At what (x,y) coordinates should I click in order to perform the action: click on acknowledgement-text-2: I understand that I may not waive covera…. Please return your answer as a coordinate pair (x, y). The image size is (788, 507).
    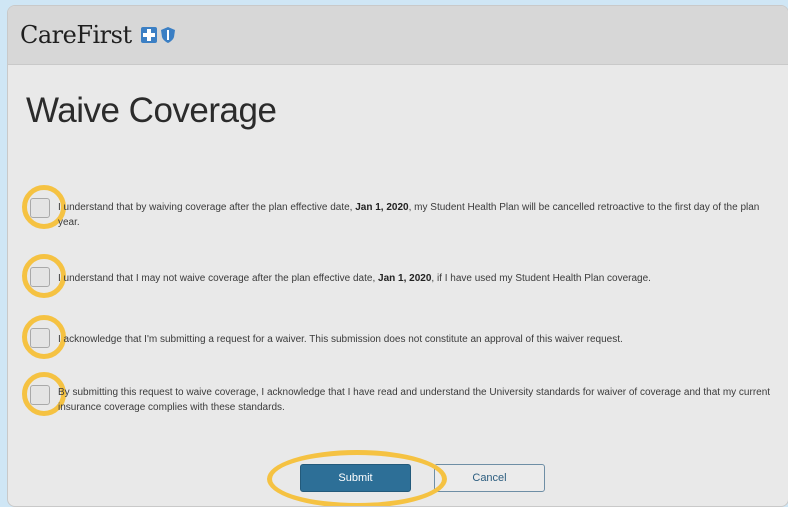
    Looking at the image, I should click on (354, 278).